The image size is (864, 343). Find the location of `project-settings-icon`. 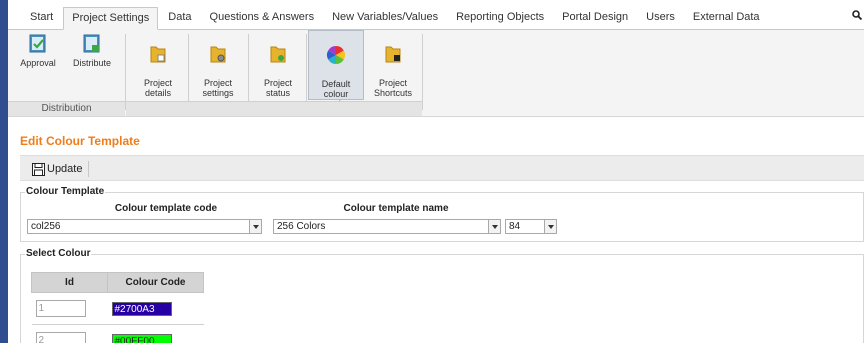

project-settings-icon is located at coordinates (218, 54).